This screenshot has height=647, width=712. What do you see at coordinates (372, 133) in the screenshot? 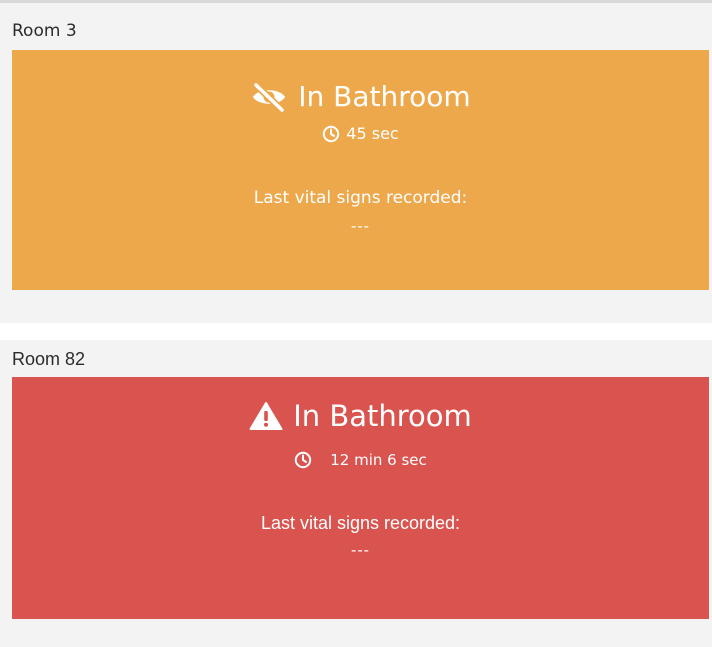
I see `duration-text: 45 sec` at bounding box center [372, 133].